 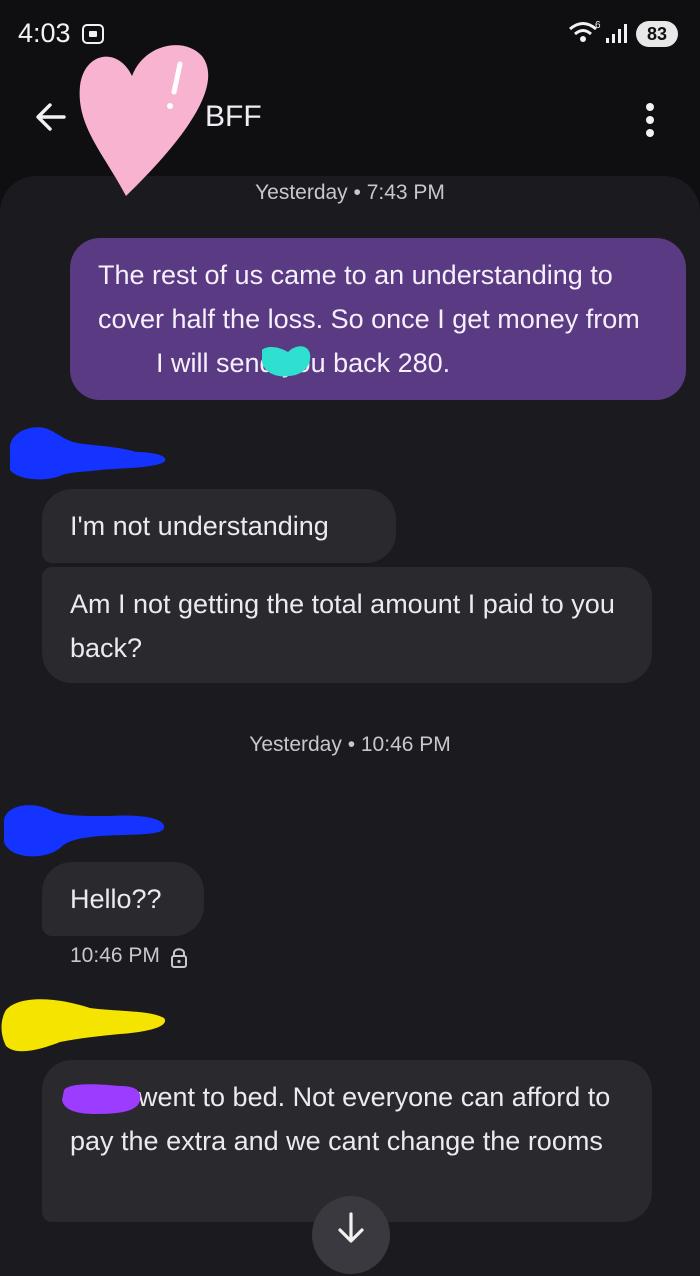 I want to click on lock-icon, so click(x=179, y=958).